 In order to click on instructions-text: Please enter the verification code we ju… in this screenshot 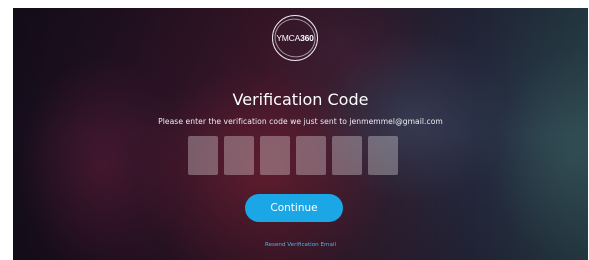, I will do `click(300, 121)`.